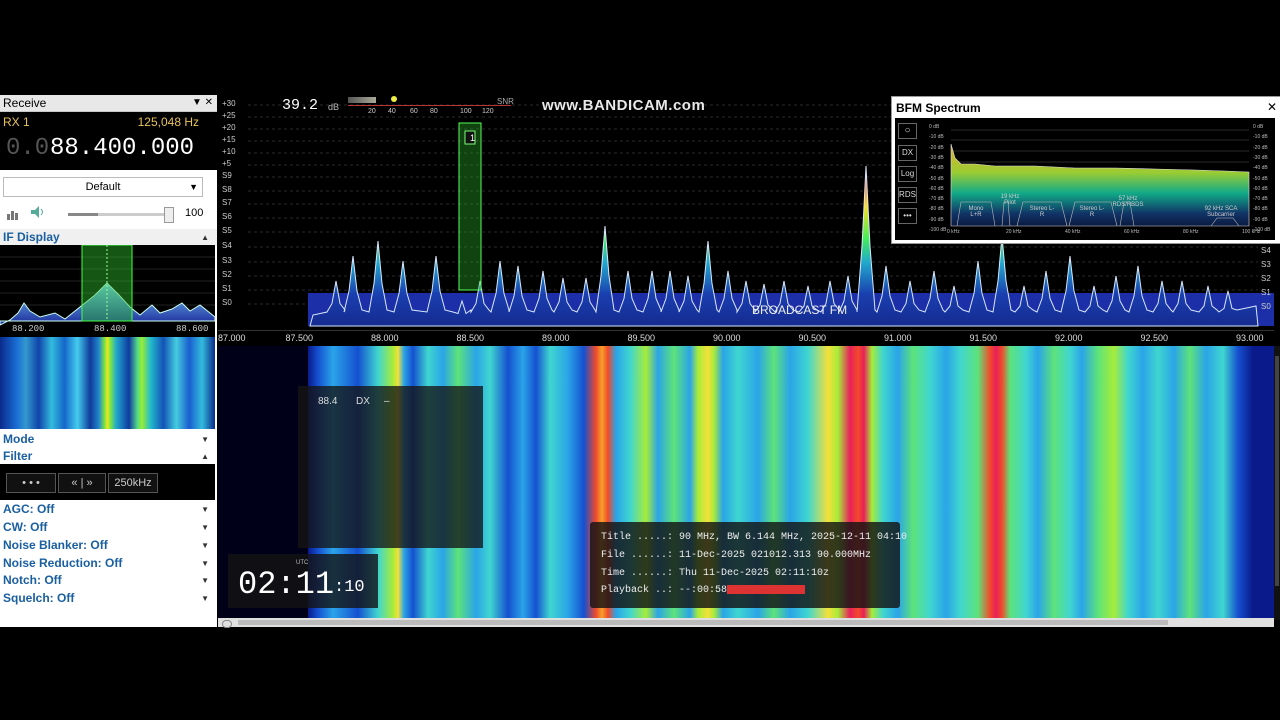 This screenshot has width=1280, height=720. I want to click on mode-section: Mode ▼, so click(108, 439).